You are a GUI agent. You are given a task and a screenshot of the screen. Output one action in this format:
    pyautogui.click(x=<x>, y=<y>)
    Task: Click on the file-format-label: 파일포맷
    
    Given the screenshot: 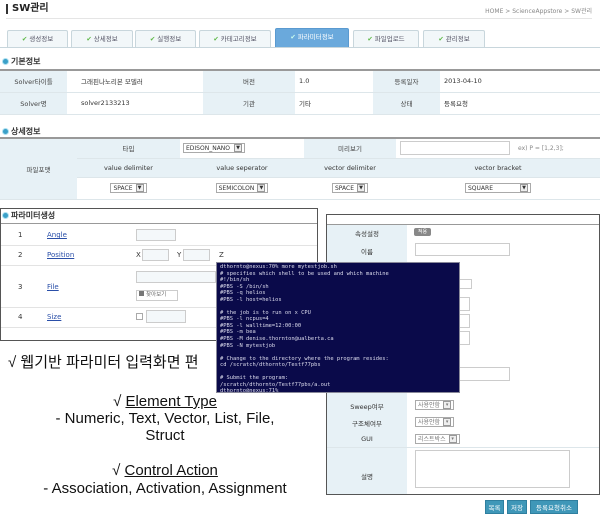 What is the action you would take?
    pyautogui.click(x=38, y=169)
    